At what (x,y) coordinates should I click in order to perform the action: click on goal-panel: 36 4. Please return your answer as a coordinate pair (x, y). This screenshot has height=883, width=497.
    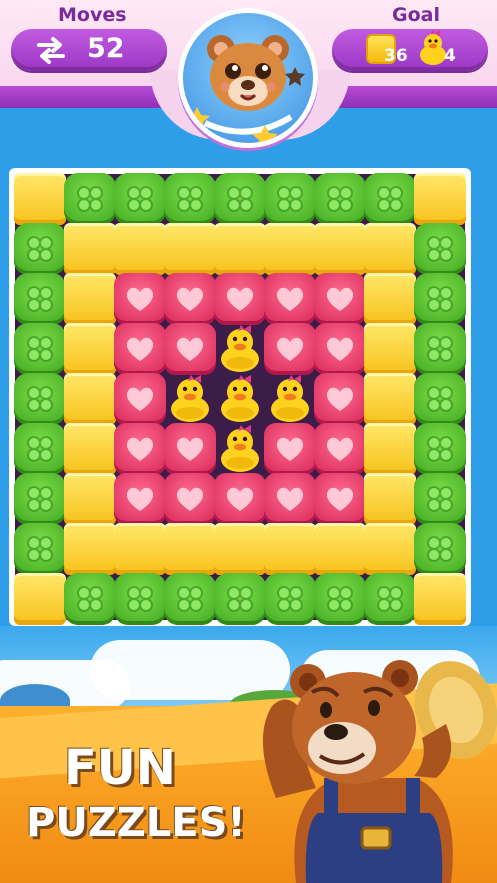
    Looking at the image, I should click on (410, 50).